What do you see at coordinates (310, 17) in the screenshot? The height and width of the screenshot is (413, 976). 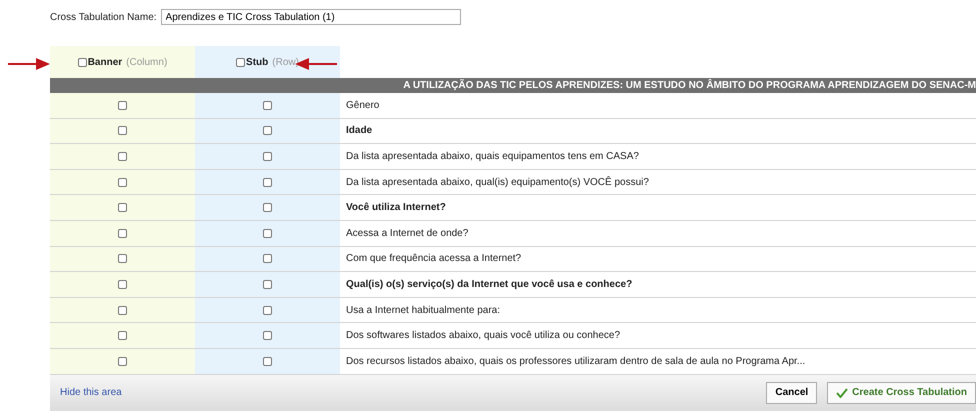 I see `name-field: Aprendizes e TIC Cross Tabulation (1)` at bounding box center [310, 17].